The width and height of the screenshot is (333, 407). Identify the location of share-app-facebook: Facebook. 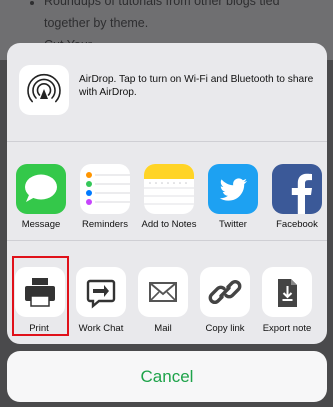
(296, 191).